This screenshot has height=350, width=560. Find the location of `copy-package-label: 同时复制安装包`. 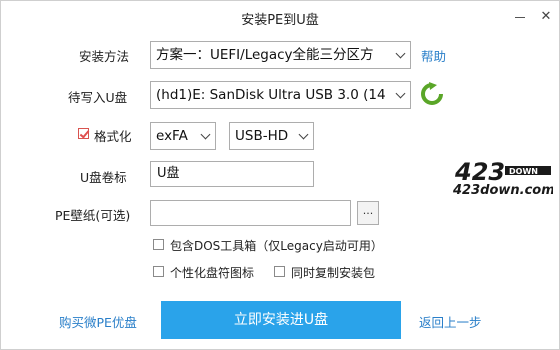

copy-package-label: 同时复制安装包 is located at coordinates (333, 273).